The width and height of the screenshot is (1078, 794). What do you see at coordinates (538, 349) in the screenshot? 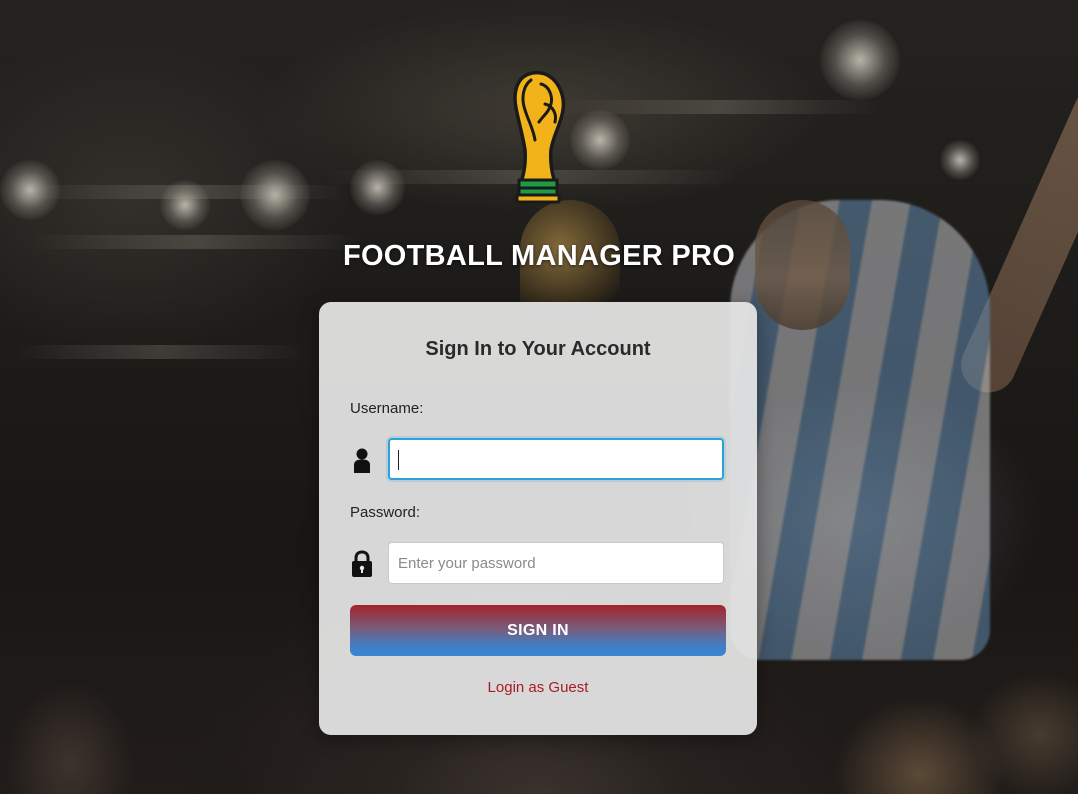
I see `login-heading: Sign In to Your Account` at bounding box center [538, 349].